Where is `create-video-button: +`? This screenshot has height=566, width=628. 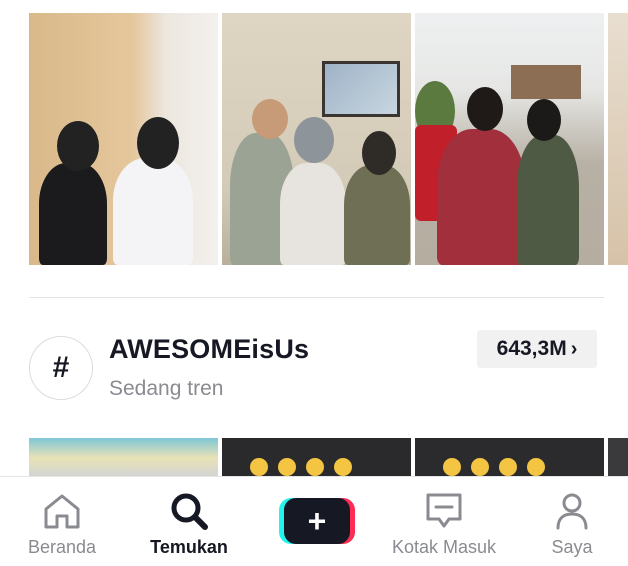
create-video-button: + is located at coordinates (317, 521).